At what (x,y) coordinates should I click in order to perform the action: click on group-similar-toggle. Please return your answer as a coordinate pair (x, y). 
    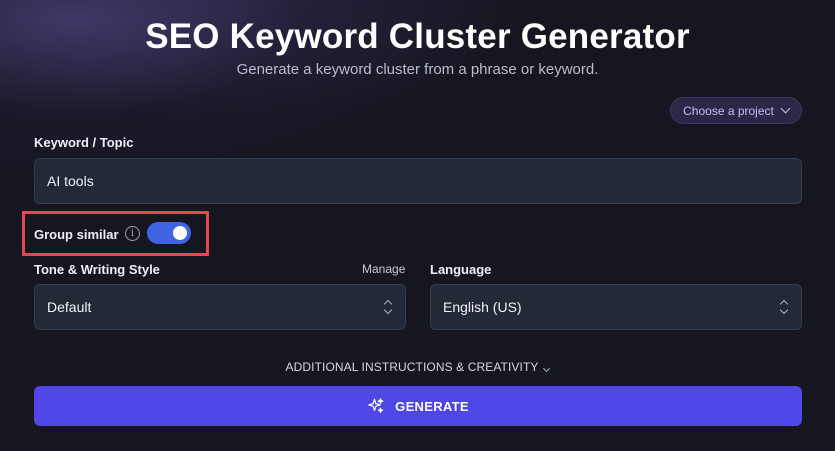
    Looking at the image, I should click on (169, 233).